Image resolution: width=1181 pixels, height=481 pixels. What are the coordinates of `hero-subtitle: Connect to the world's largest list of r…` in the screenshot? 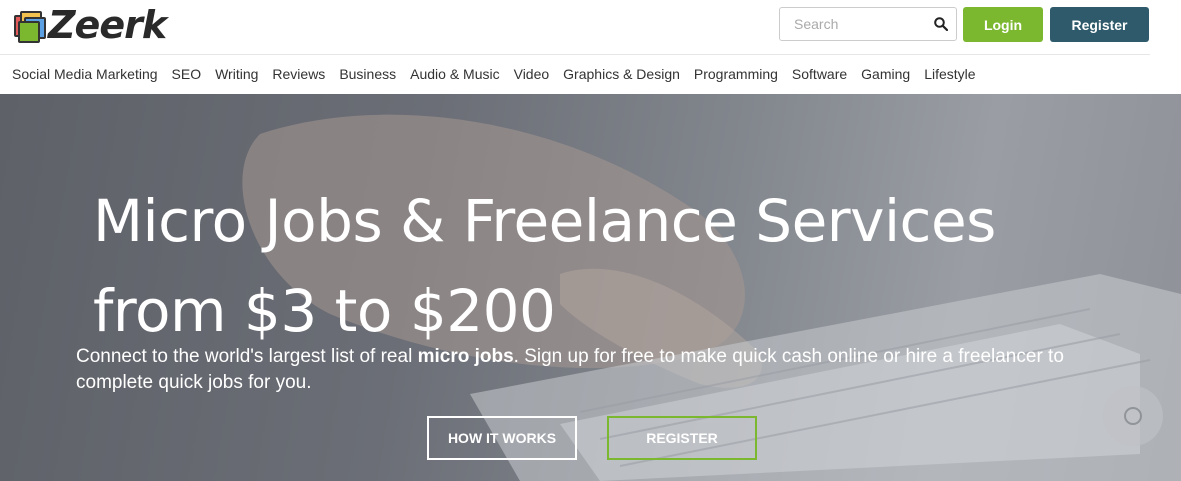 It's located at (596, 370).